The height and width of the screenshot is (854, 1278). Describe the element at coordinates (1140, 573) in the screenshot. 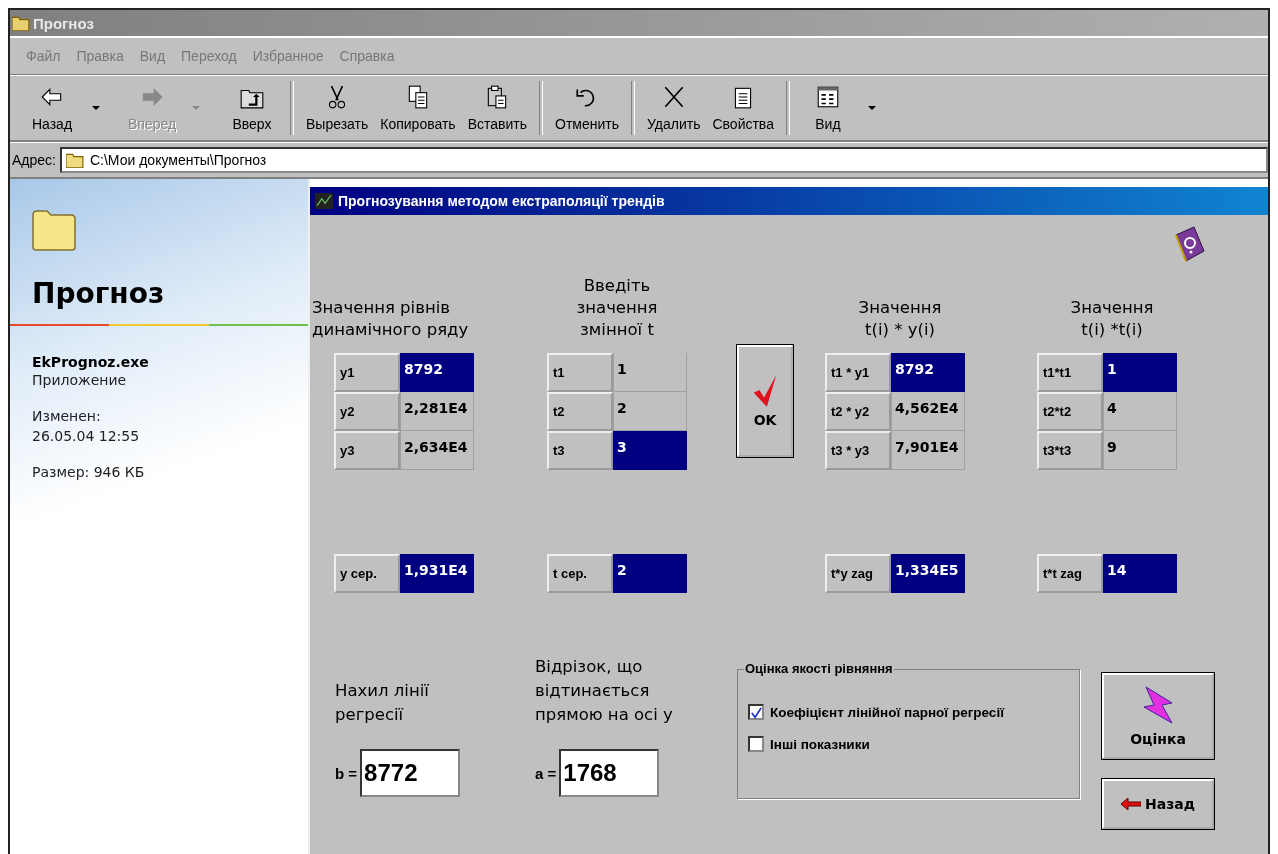

I see `grid-cell: 14` at that location.